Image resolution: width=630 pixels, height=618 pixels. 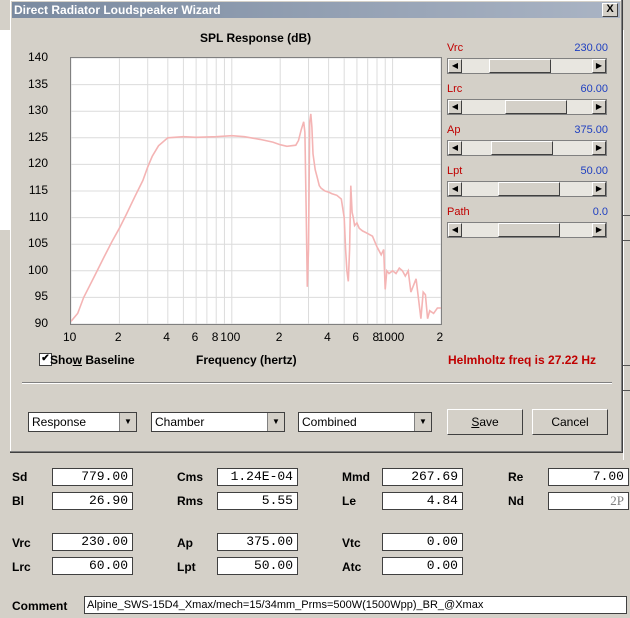 I want to click on mode-select-value: Combined, so click(x=329, y=422).